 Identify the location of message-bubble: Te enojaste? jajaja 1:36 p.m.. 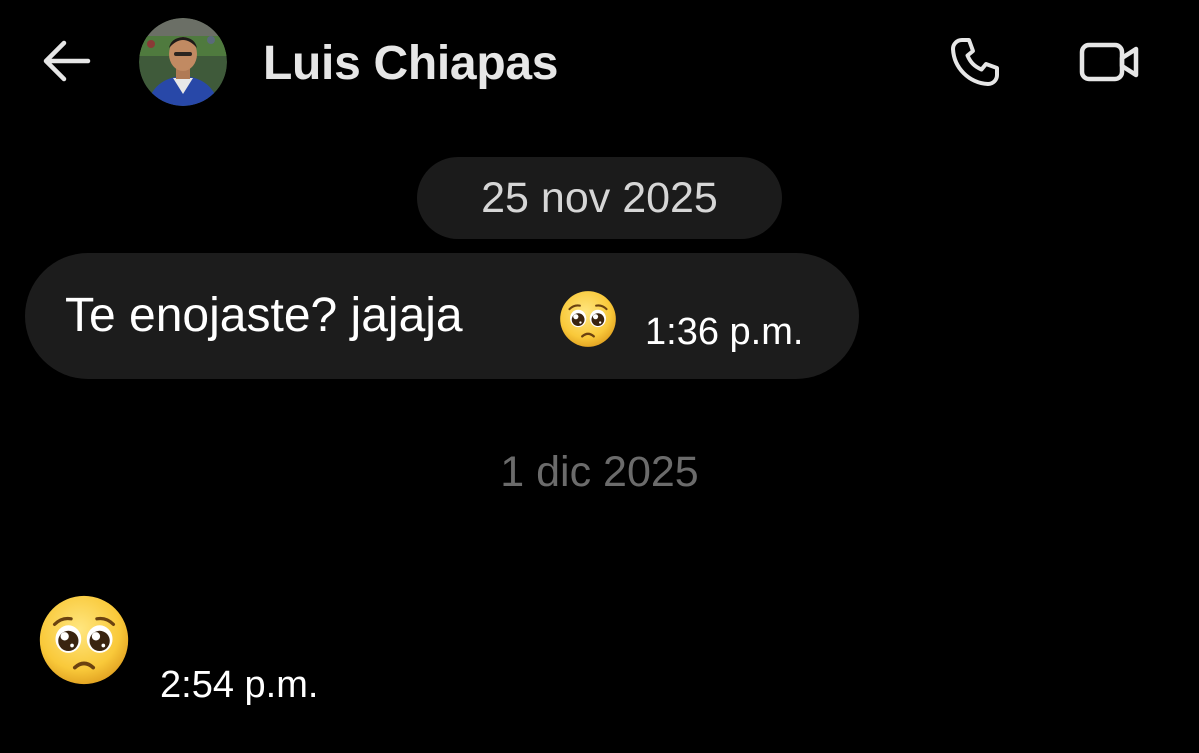
(442, 316).